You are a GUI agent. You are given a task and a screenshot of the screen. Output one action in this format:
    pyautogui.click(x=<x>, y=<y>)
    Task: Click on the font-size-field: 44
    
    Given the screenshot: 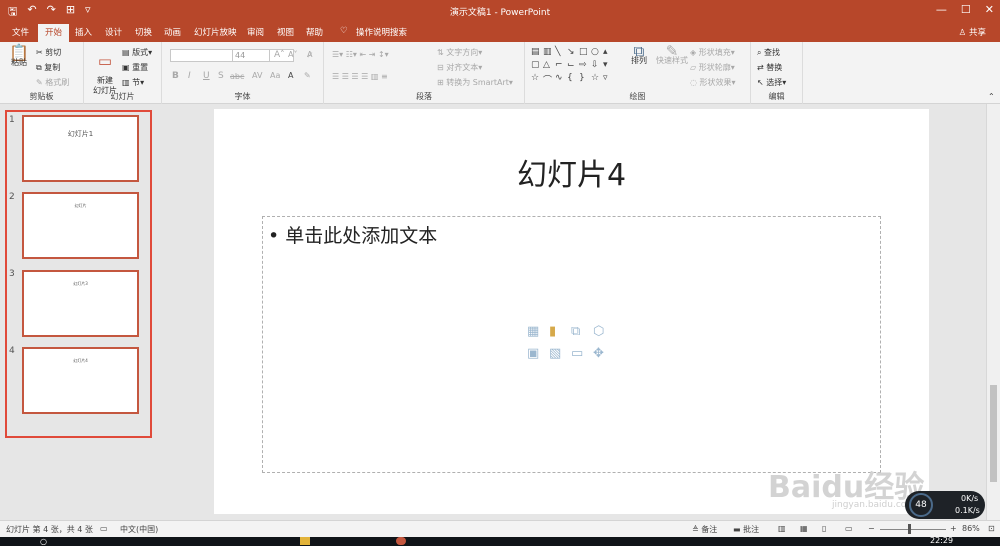 What is the action you would take?
    pyautogui.click(x=251, y=55)
    